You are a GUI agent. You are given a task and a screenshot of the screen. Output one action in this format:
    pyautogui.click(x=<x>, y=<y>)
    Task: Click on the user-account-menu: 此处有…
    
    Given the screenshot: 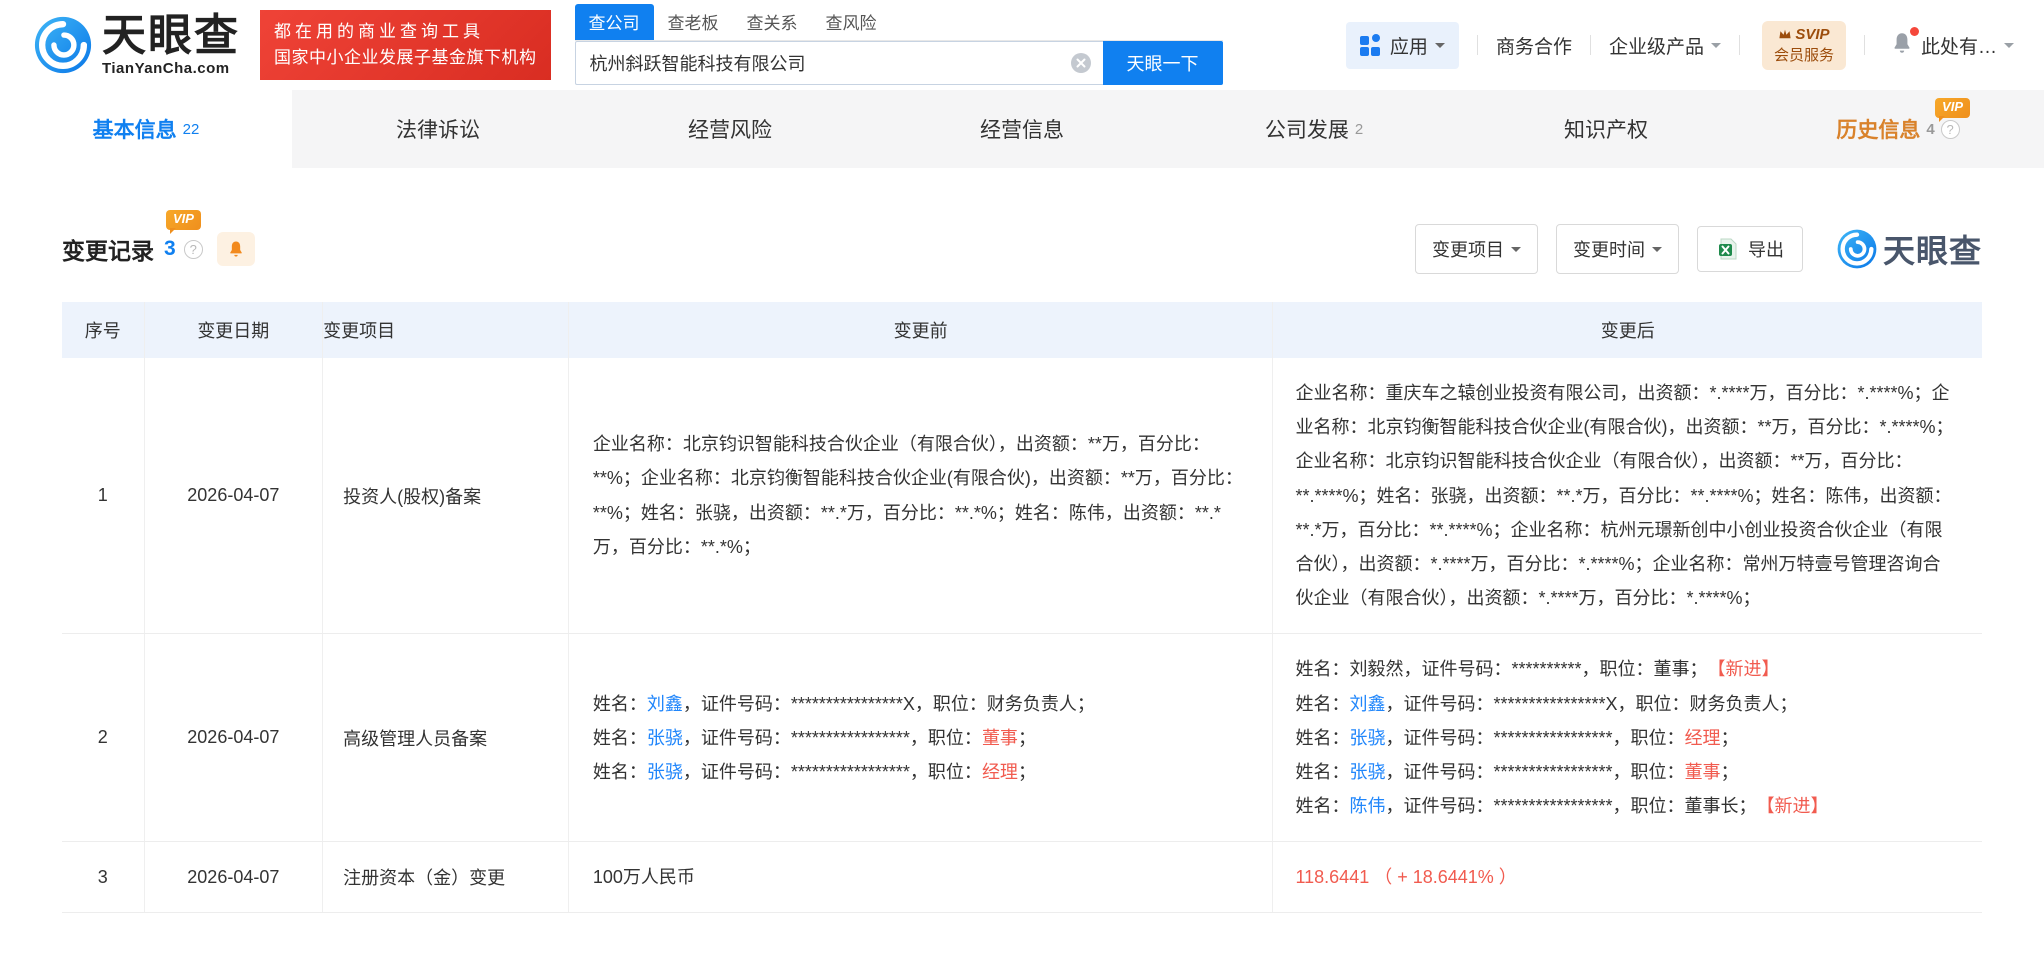 What is the action you would take?
    pyautogui.click(x=1967, y=45)
    